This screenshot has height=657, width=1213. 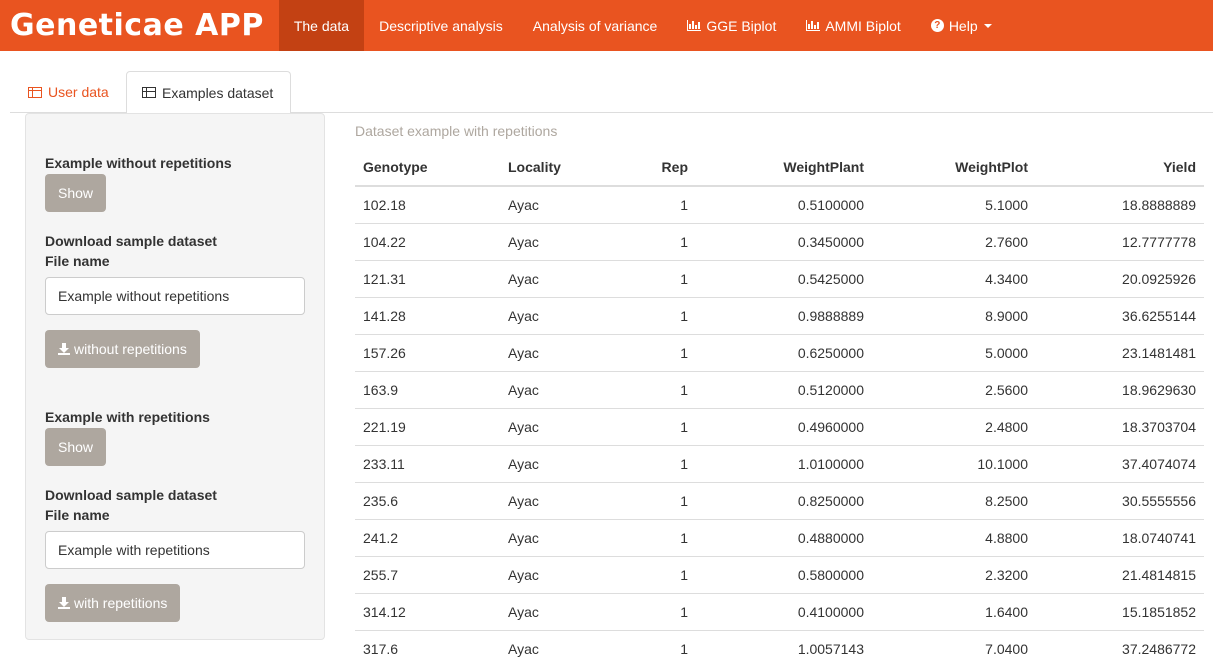 What do you see at coordinates (122, 349) in the screenshot?
I see `download-without-button: without repetitions` at bounding box center [122, 349].